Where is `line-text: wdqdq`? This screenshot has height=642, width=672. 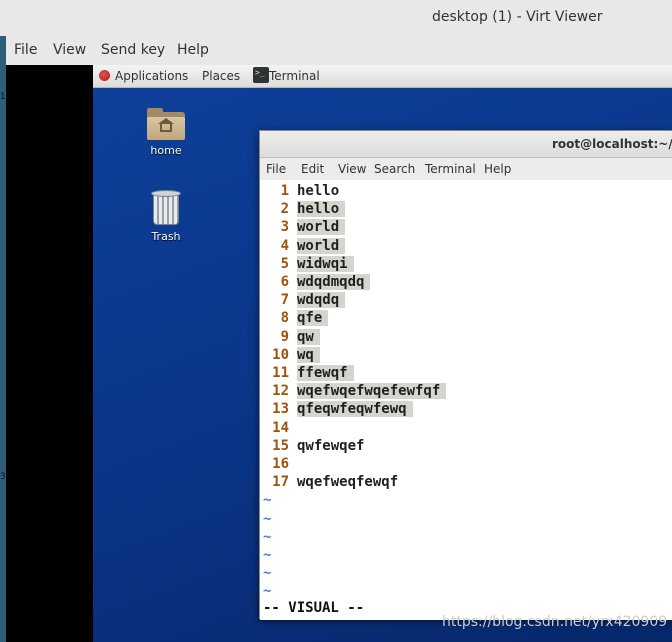
line-text: wdqdq is located at coordinates (321, 300).